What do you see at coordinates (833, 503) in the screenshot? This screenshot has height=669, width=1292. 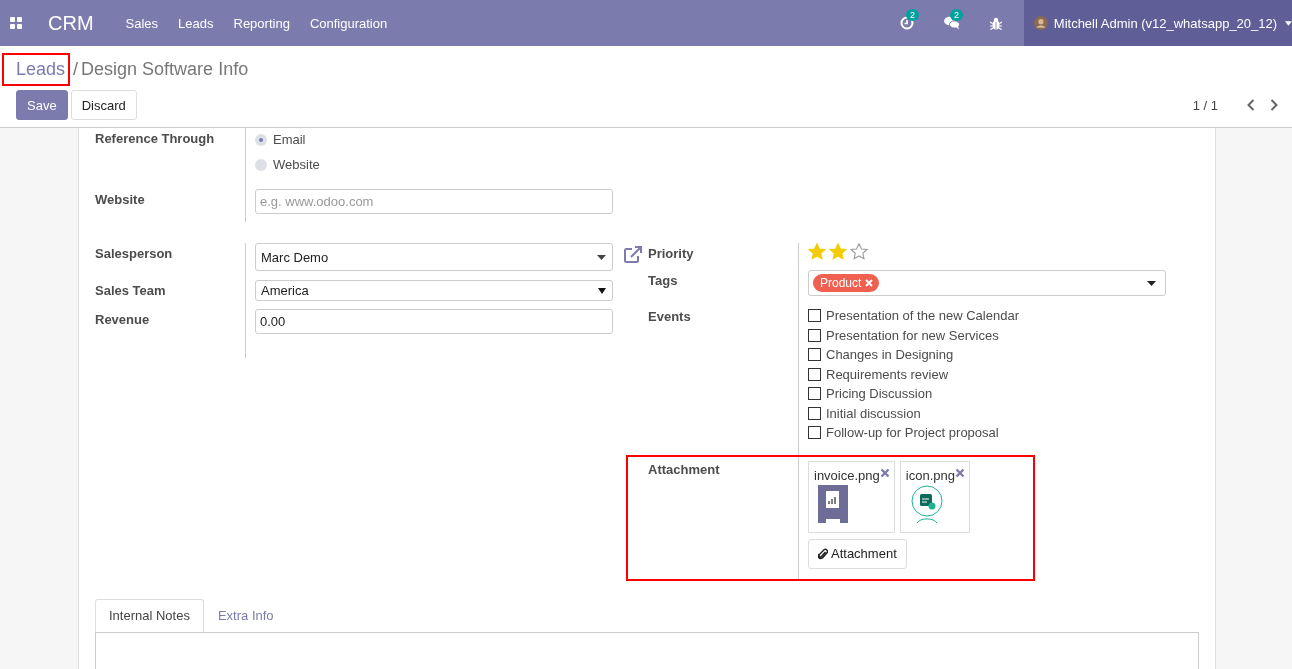 I see `invoice-thumbnail` at bounding box center [833, 503].